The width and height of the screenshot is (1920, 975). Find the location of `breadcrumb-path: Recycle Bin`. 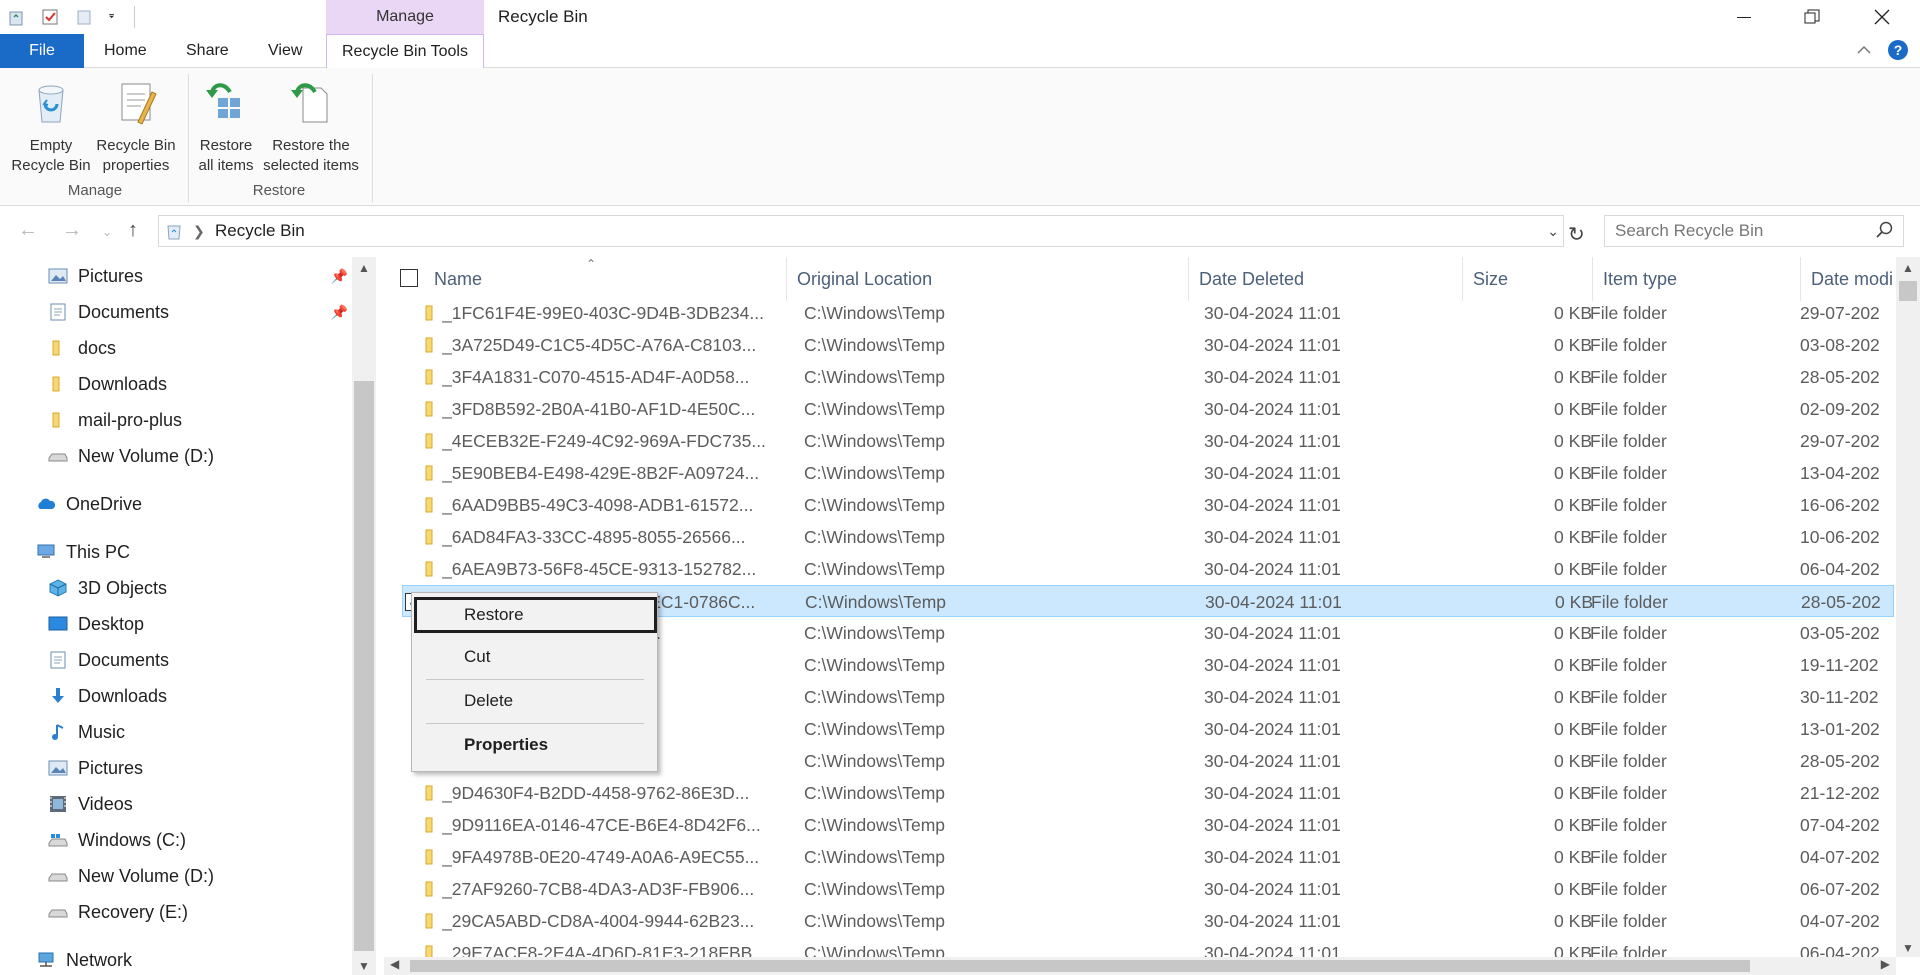

breadcrumb-path: Recycle Bin is located at coordinates (260, 231).